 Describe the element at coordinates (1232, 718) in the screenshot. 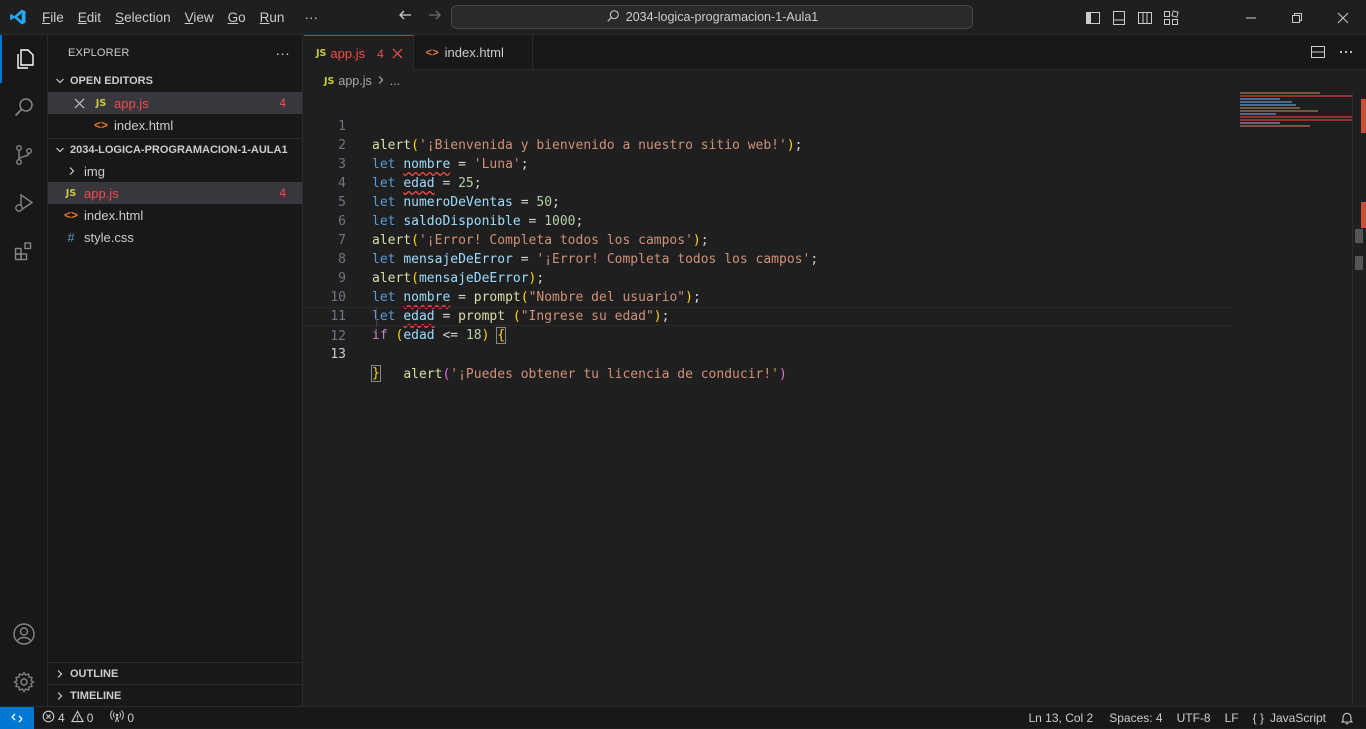

I see `end-of-line: LF` at that location.